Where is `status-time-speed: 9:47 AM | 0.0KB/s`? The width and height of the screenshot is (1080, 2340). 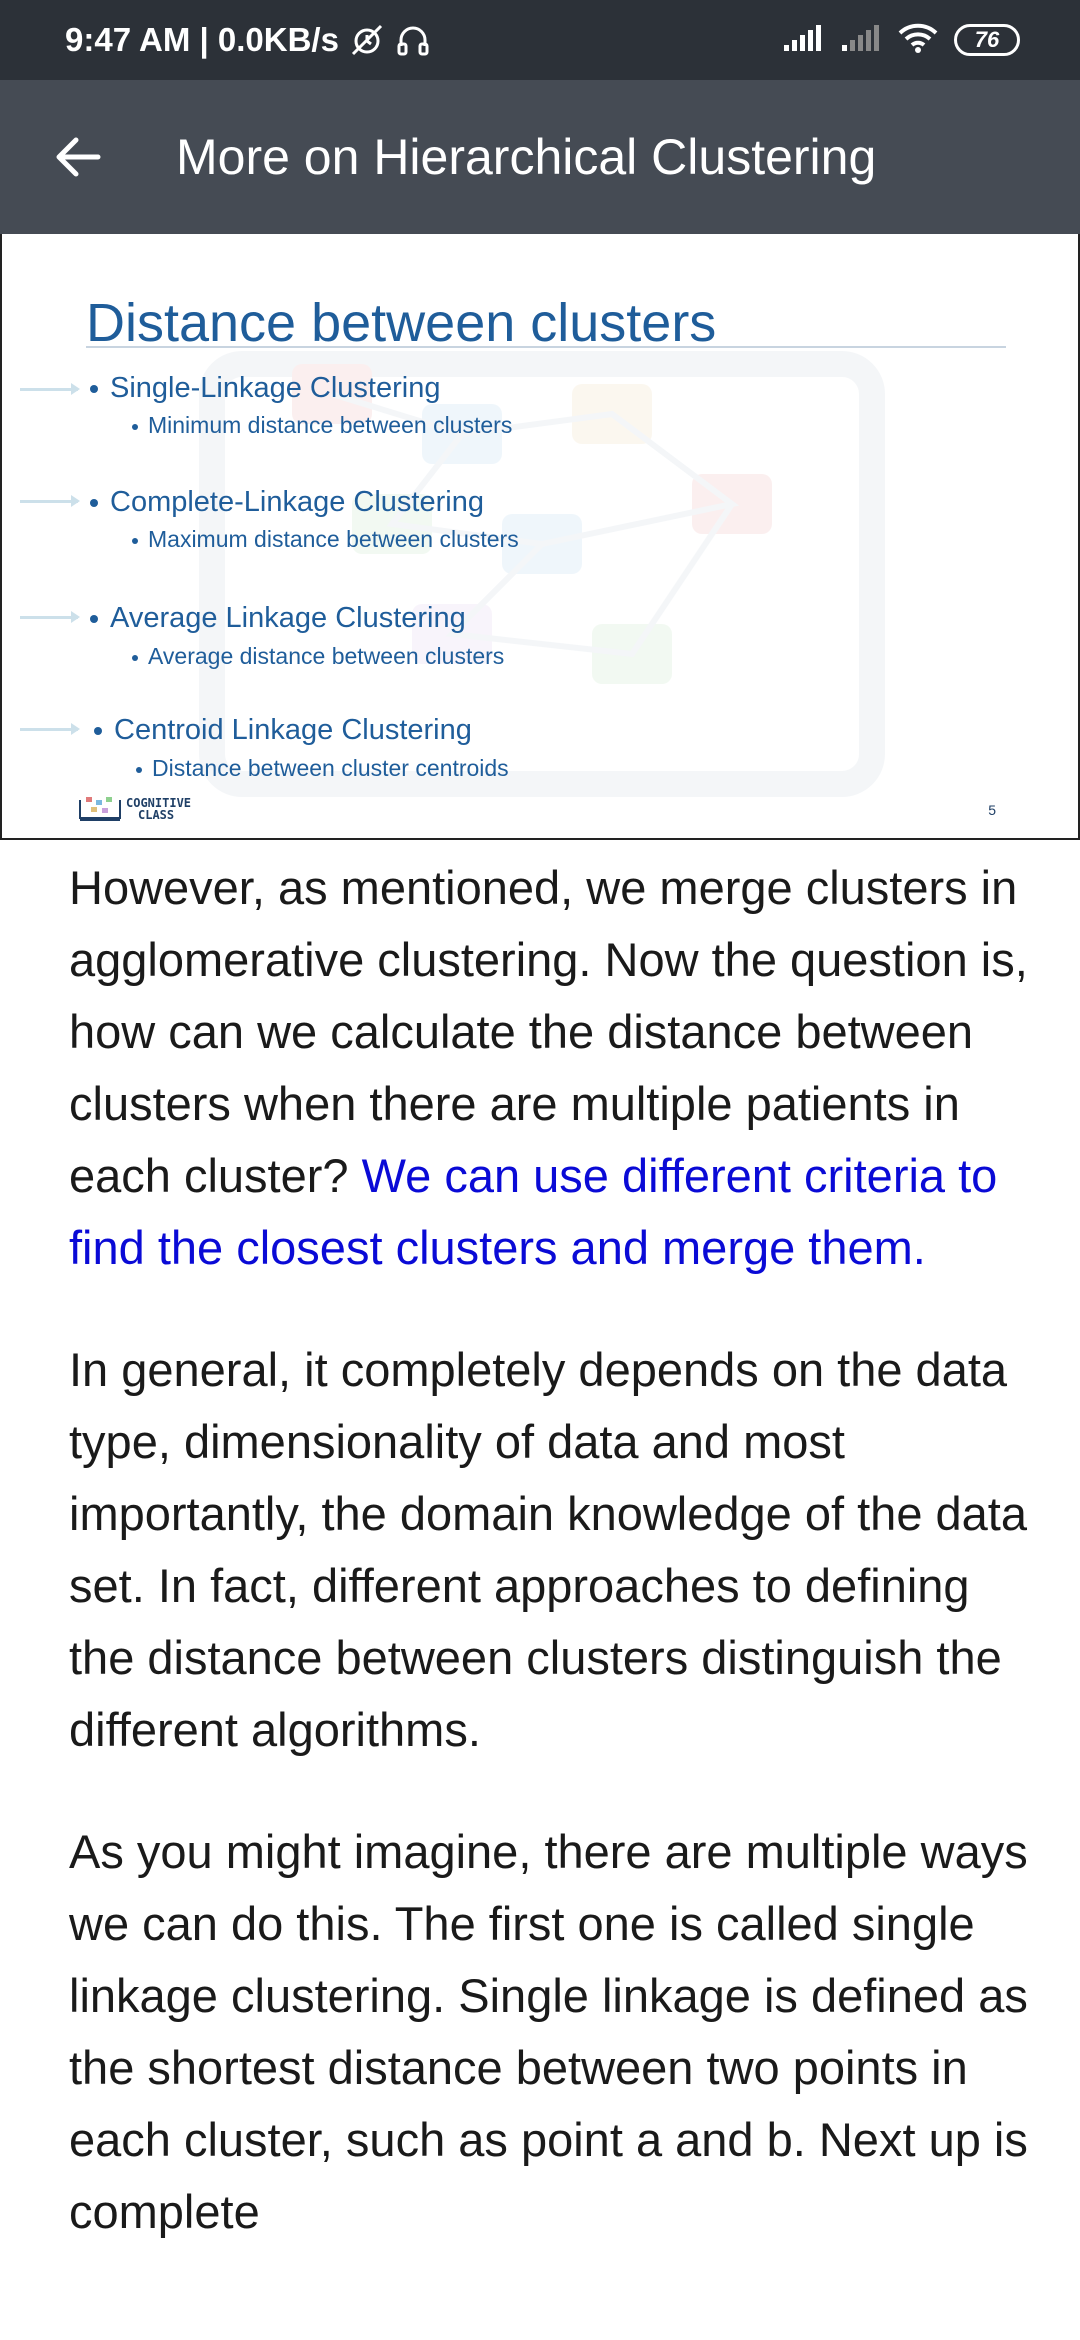 status-time-speed: 9:47 AM | 0.0KB/s is located at coordinates (202, 39).